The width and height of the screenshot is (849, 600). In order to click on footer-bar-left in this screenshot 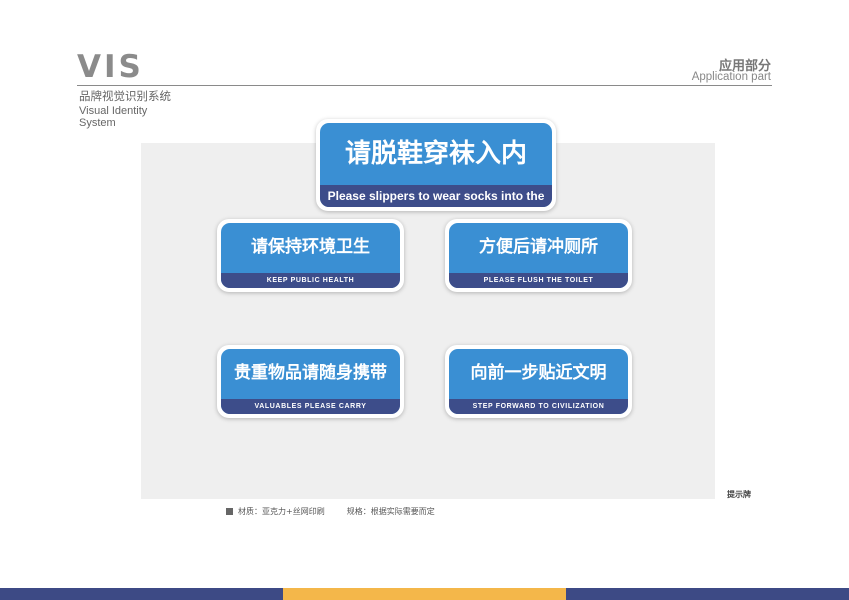, I will do `click(141, 594)`.